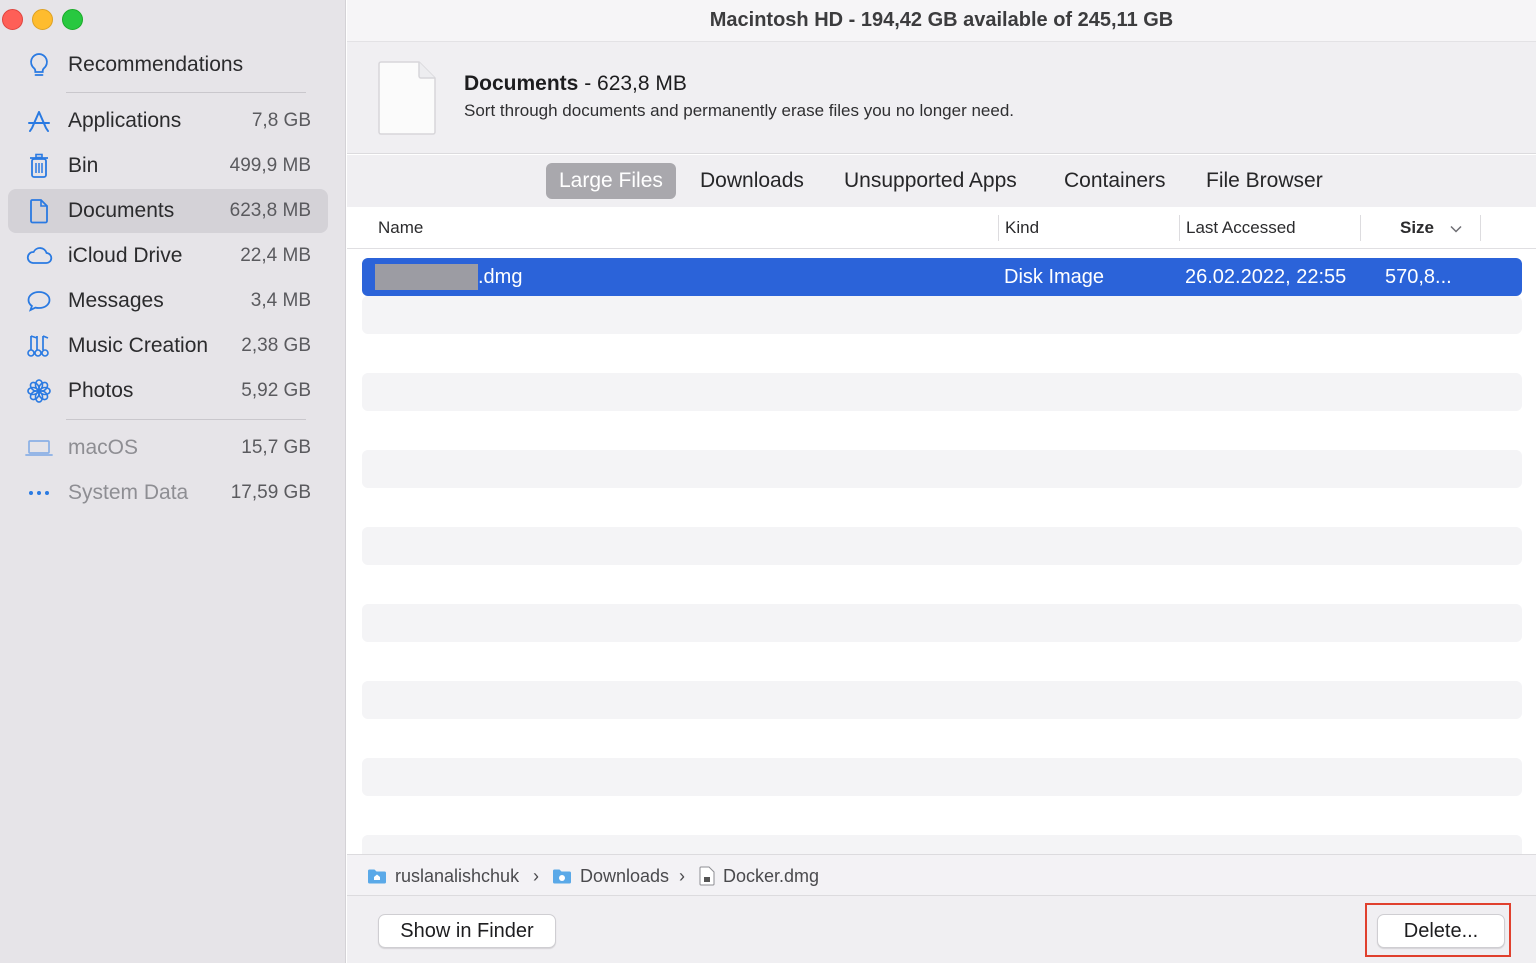 The image size is (1536, 963). What do you see at coordinates (281, 120) in the screenshot?
I see `sidebar-item-size: 7,8 GB` at bounding box center [281, 120].